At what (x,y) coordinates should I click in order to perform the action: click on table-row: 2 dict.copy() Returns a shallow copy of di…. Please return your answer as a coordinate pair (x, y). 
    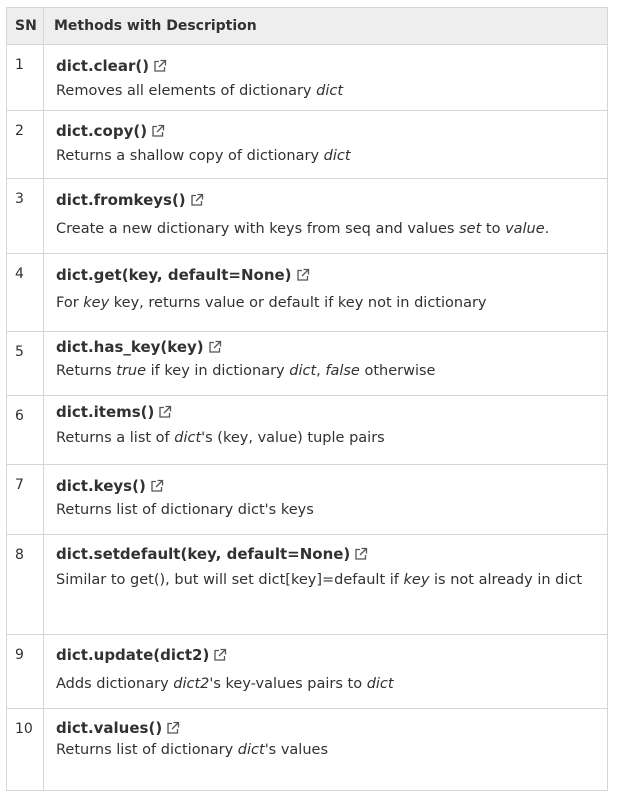
    Looking at the image, I should click on (307, 145).